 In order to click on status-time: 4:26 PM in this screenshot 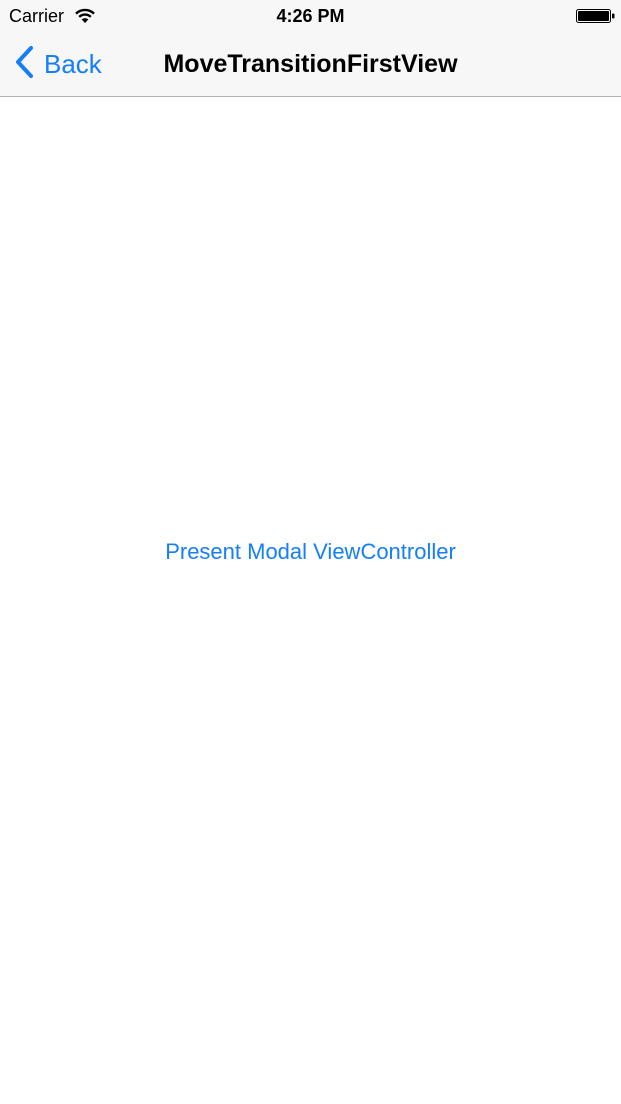, I will do `click(310, 16)`.